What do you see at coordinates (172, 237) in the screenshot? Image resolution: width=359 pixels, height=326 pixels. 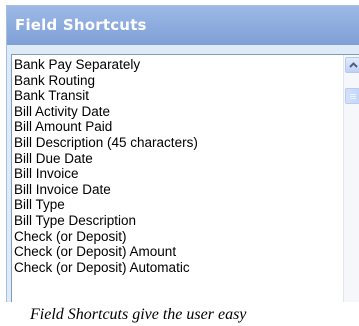 I see `list-item: Check (or Deposit)` at bounding box center [172, 237].